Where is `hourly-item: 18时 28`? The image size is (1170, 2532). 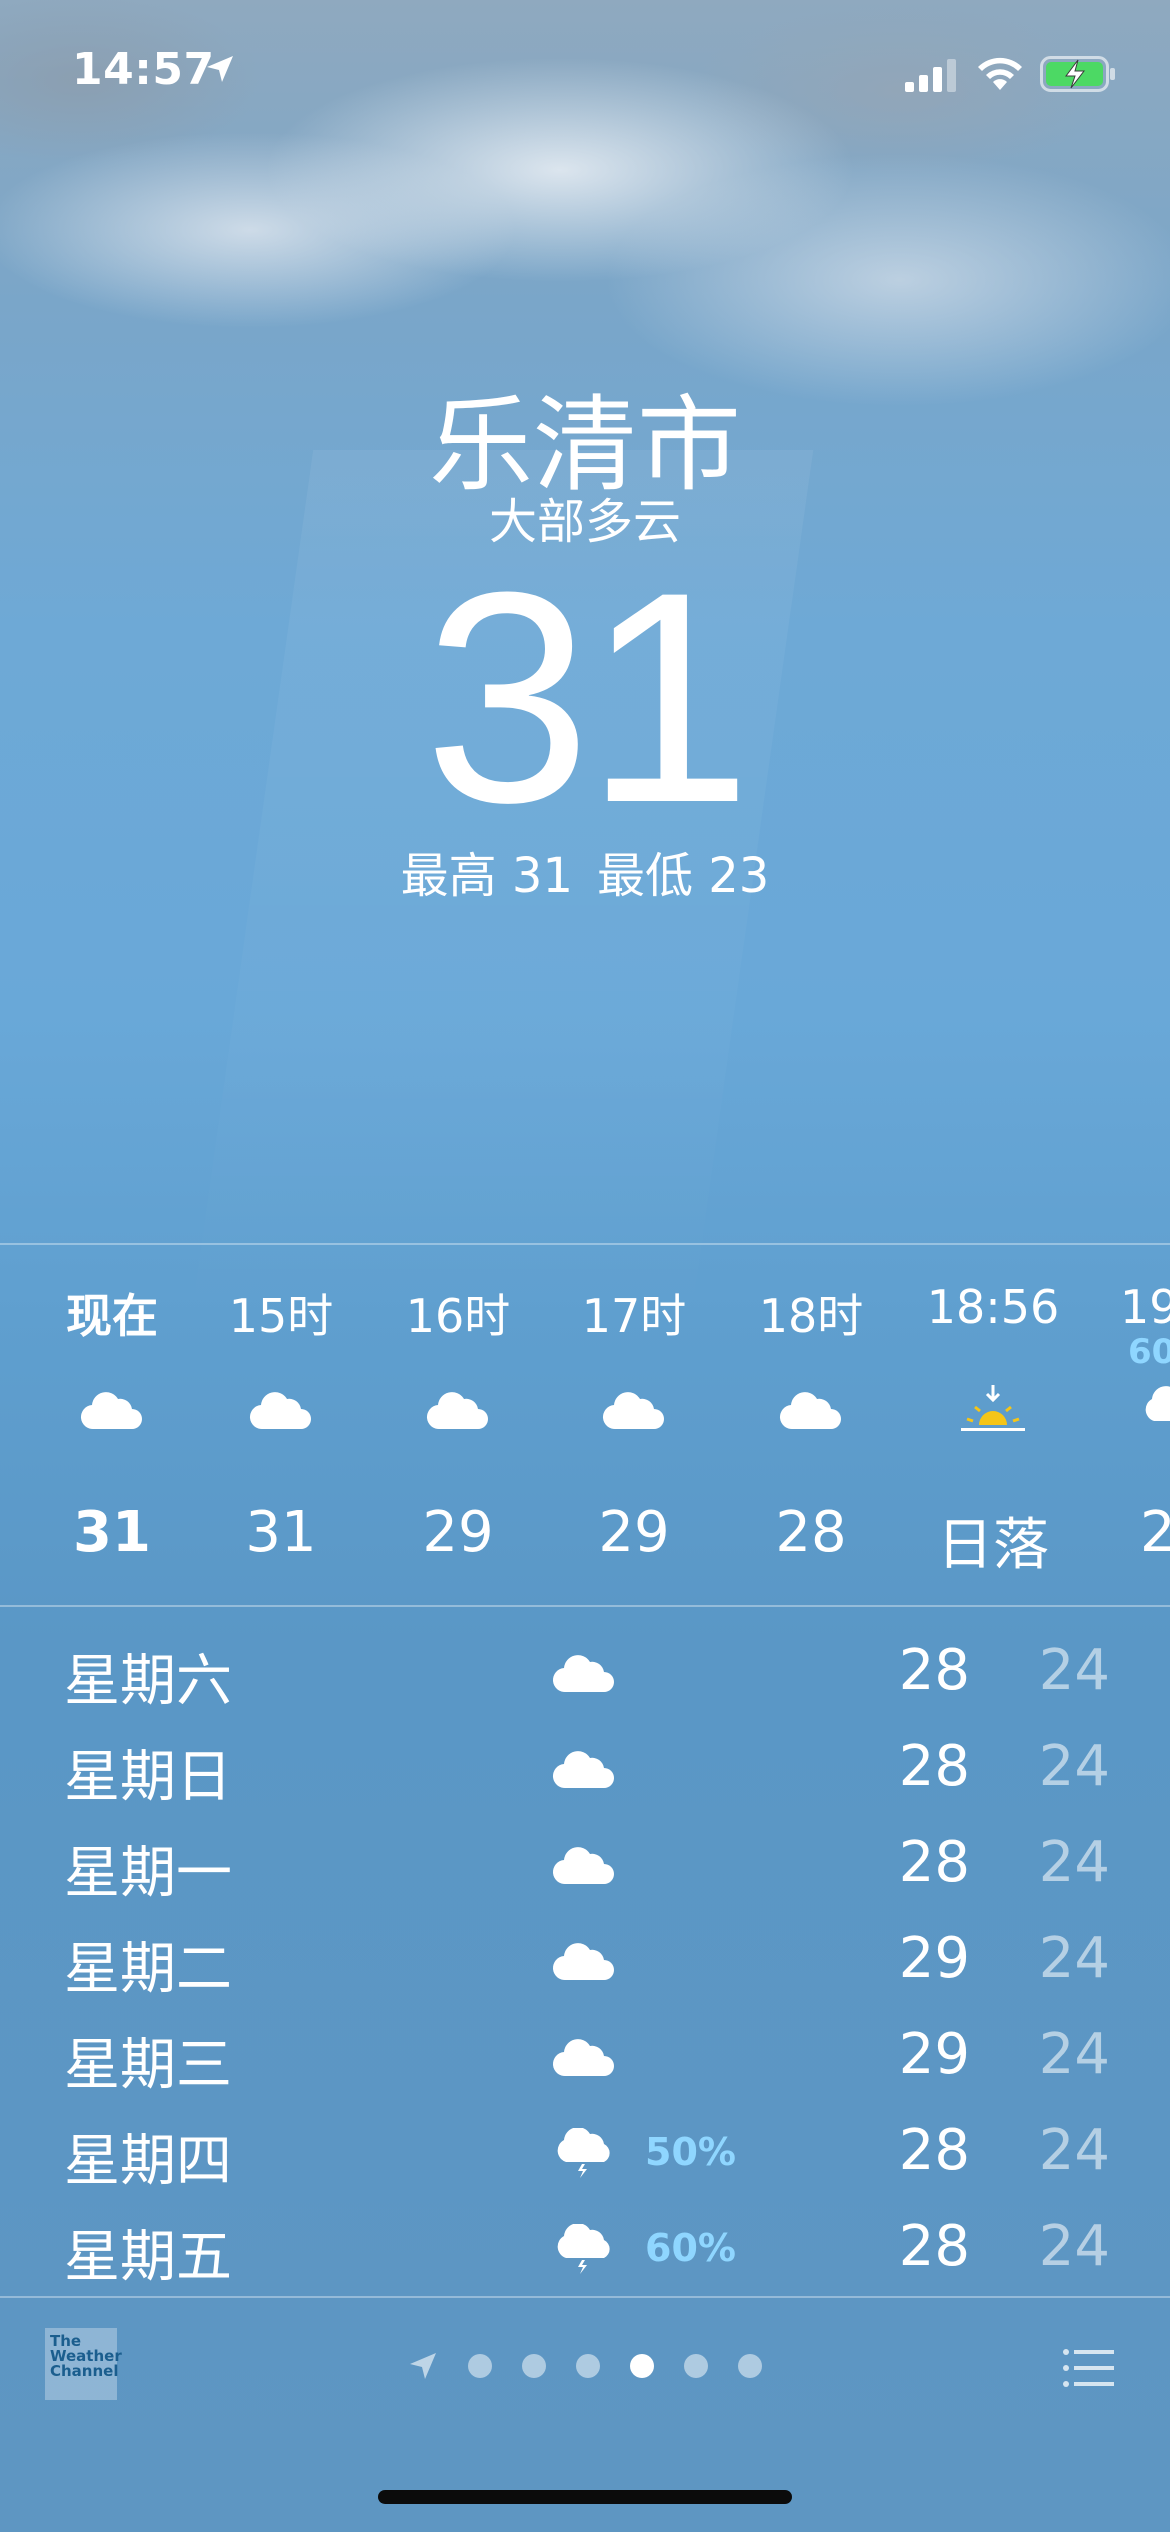 hourly-item: 18时 28 is located at coordinates (811, 1425).